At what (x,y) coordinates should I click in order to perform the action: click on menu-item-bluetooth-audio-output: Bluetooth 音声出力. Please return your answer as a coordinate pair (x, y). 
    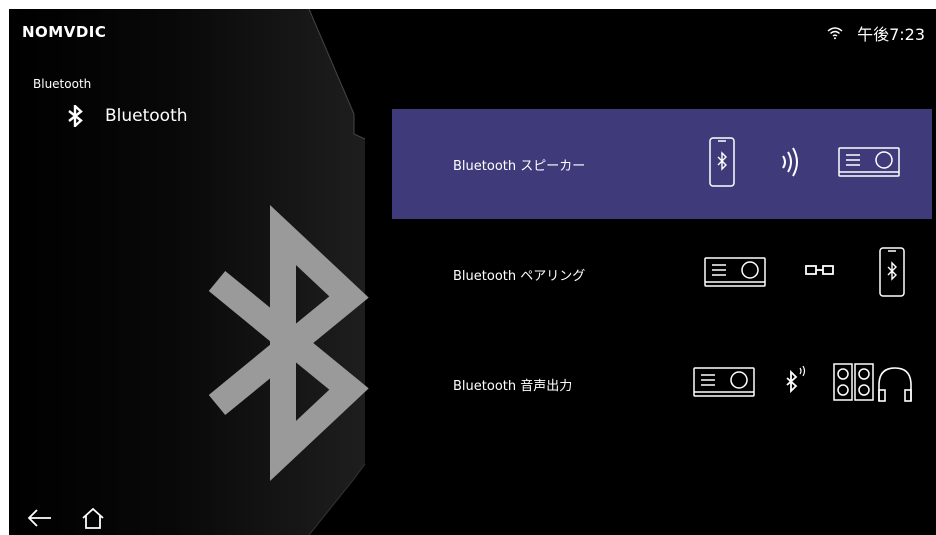
    Looking at the image, I should click on (662, 384).